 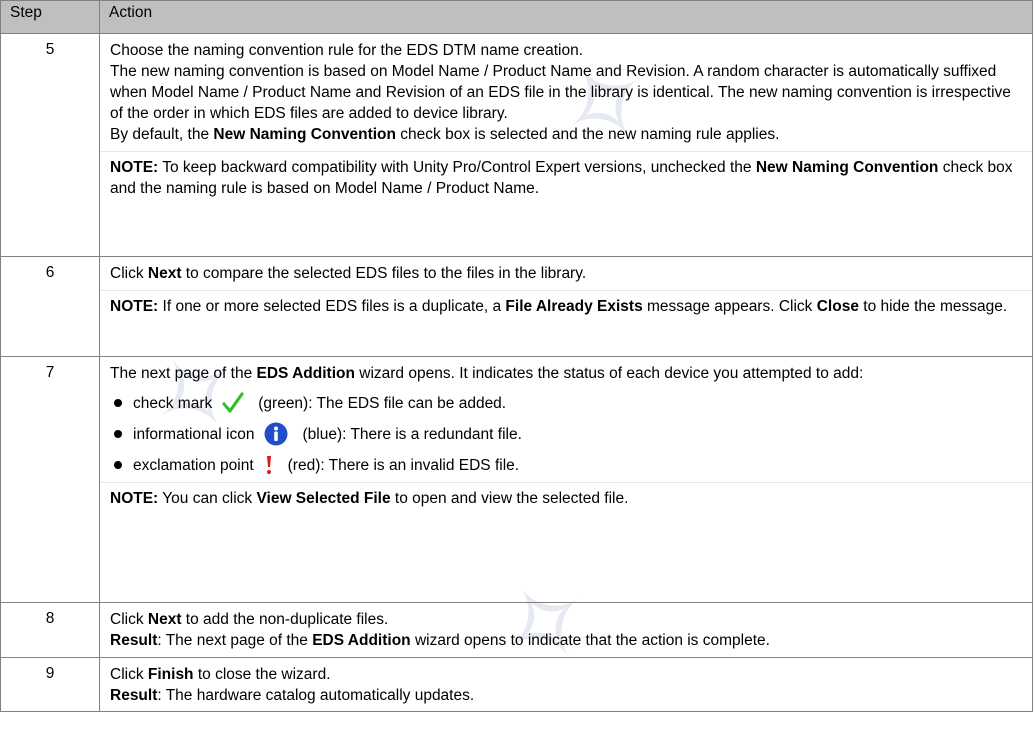 I want to click on step-number: 5, so click(x=50, y=145).